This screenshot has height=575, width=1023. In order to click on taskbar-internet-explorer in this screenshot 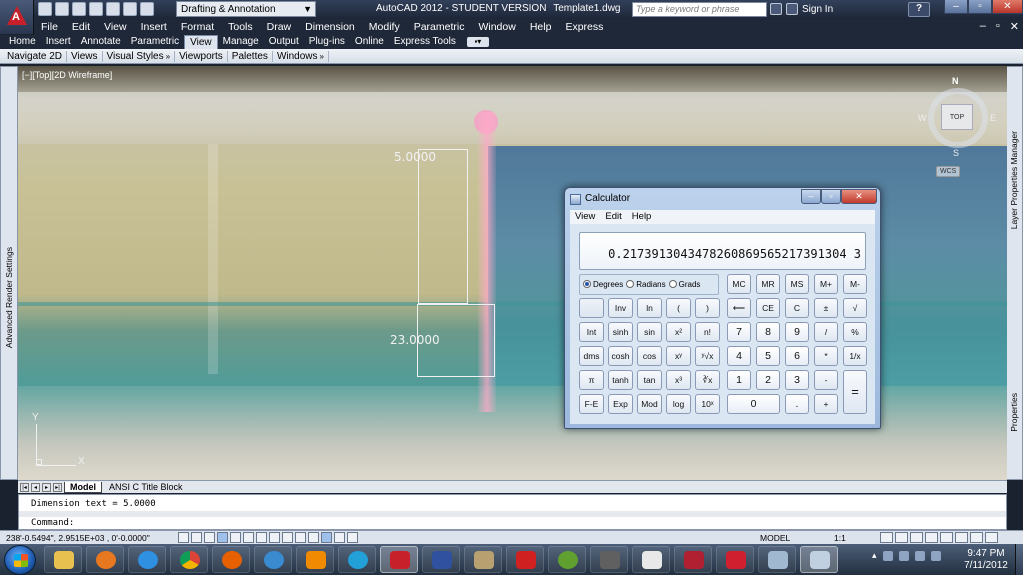, I will do `click(147, 559)`.